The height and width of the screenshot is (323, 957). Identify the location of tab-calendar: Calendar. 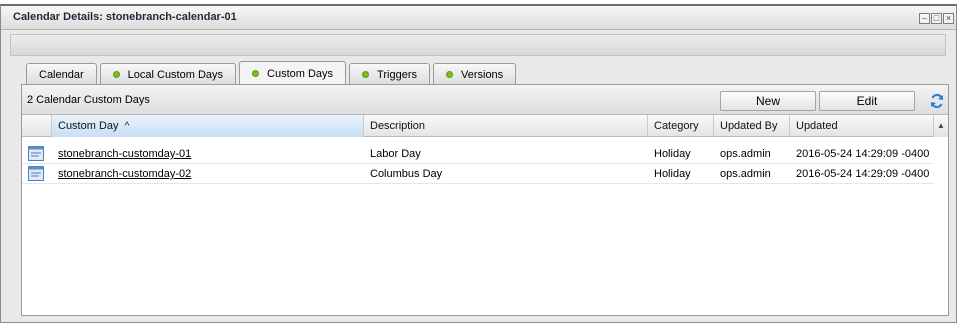
(61, 74).